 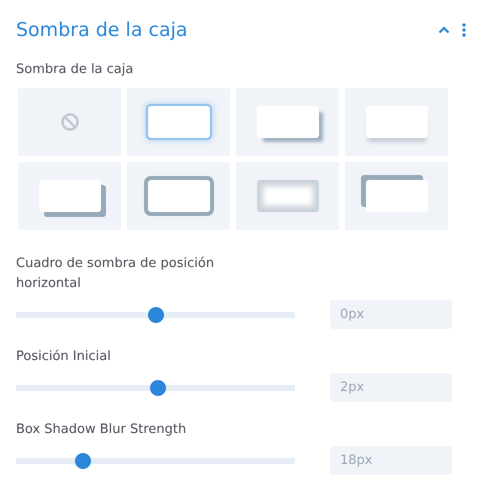 I want to click on field-label: Sombra de la caja, so click(x=75, y=70).